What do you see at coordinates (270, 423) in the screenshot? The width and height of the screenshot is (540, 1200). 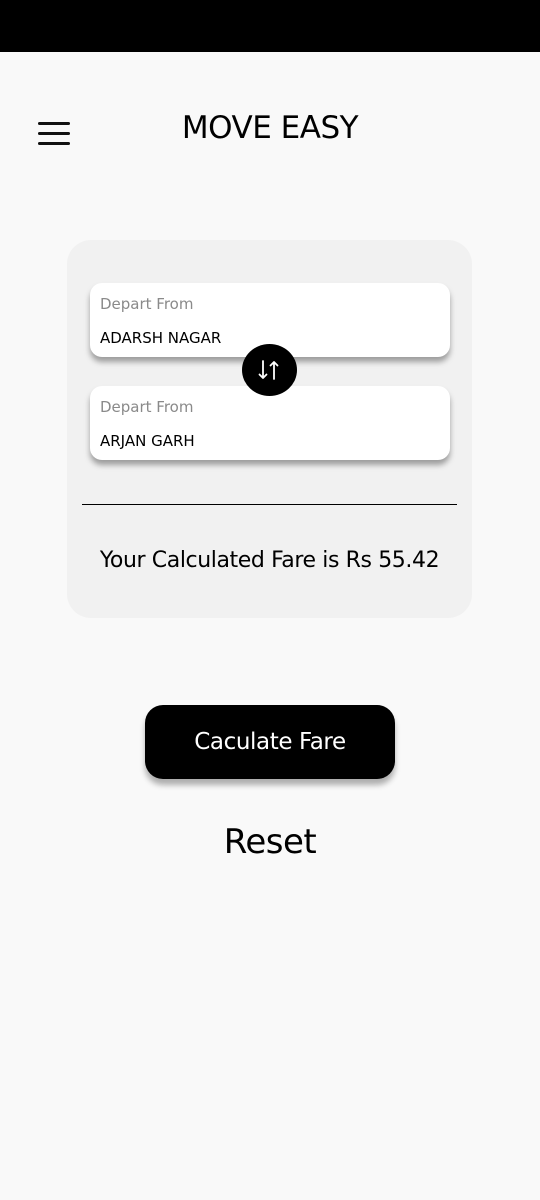 I see `destination-field: Depart From ARJAN GARH` at bounding box center [270, 423].